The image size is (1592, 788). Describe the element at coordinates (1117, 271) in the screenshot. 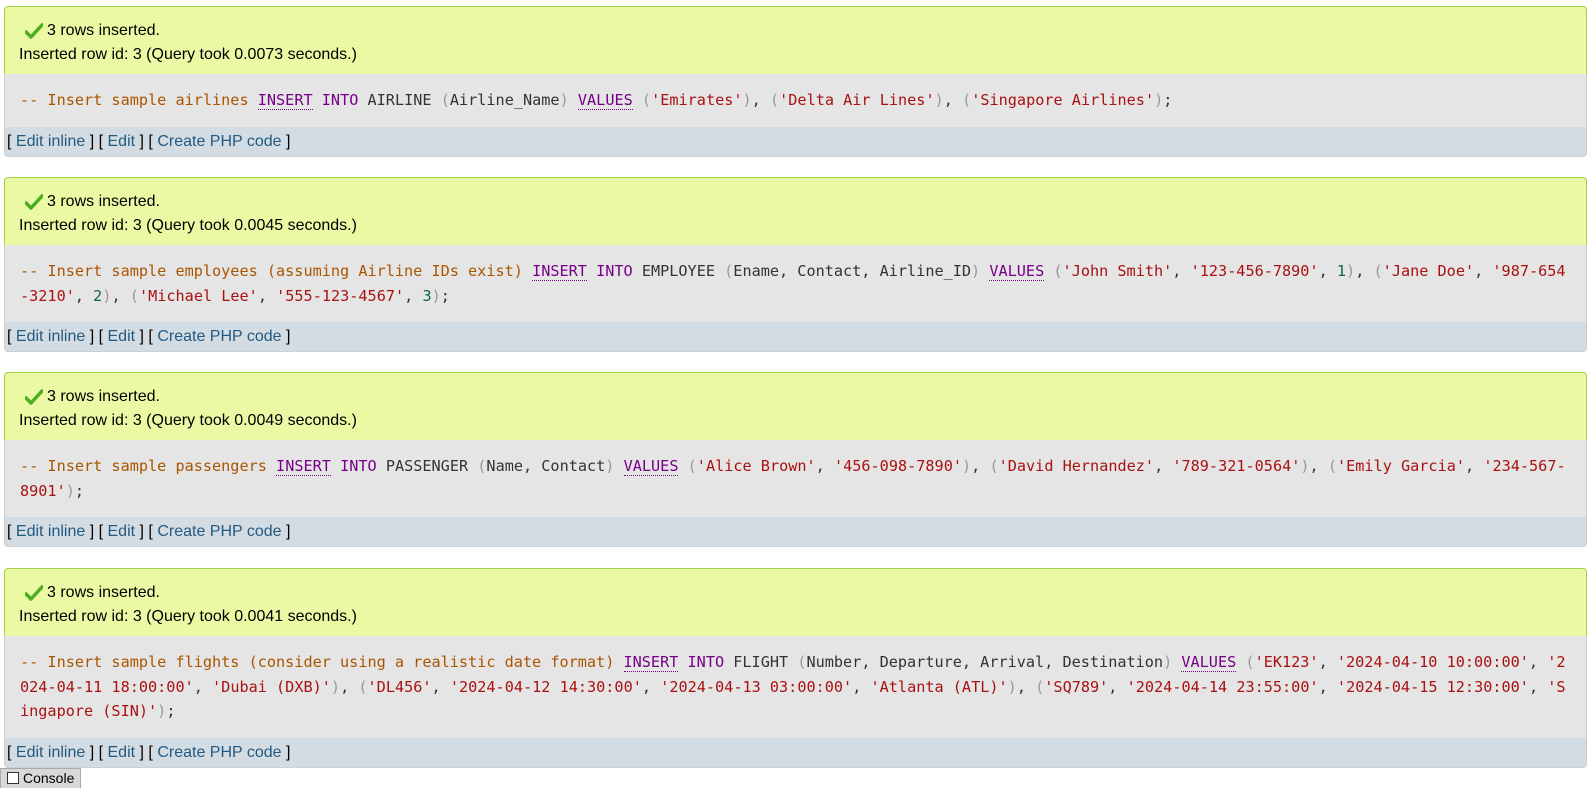

I see `sql-value: 'John Smith'` at that location.